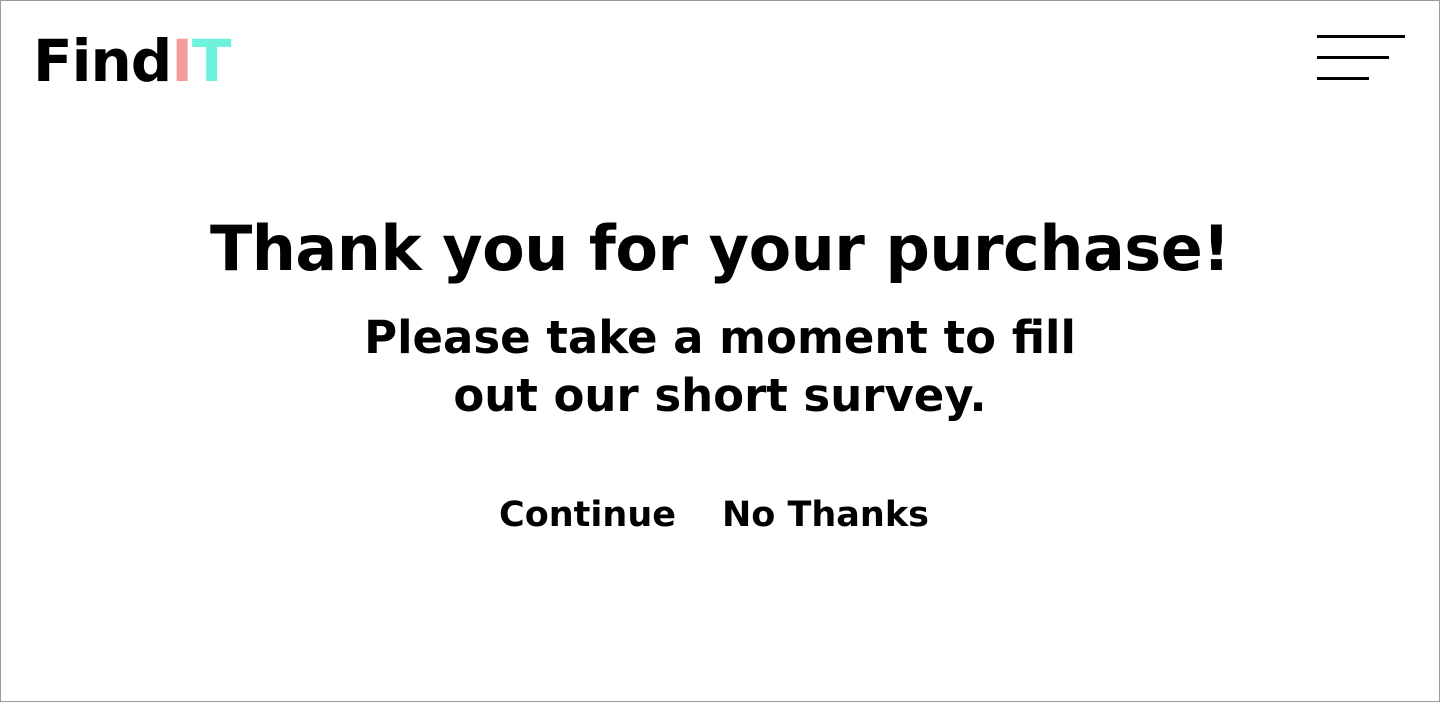 This screenshot has height=702, width=1440. I want to click on page-title: Thank you for your purchase!, so click(720, 248).